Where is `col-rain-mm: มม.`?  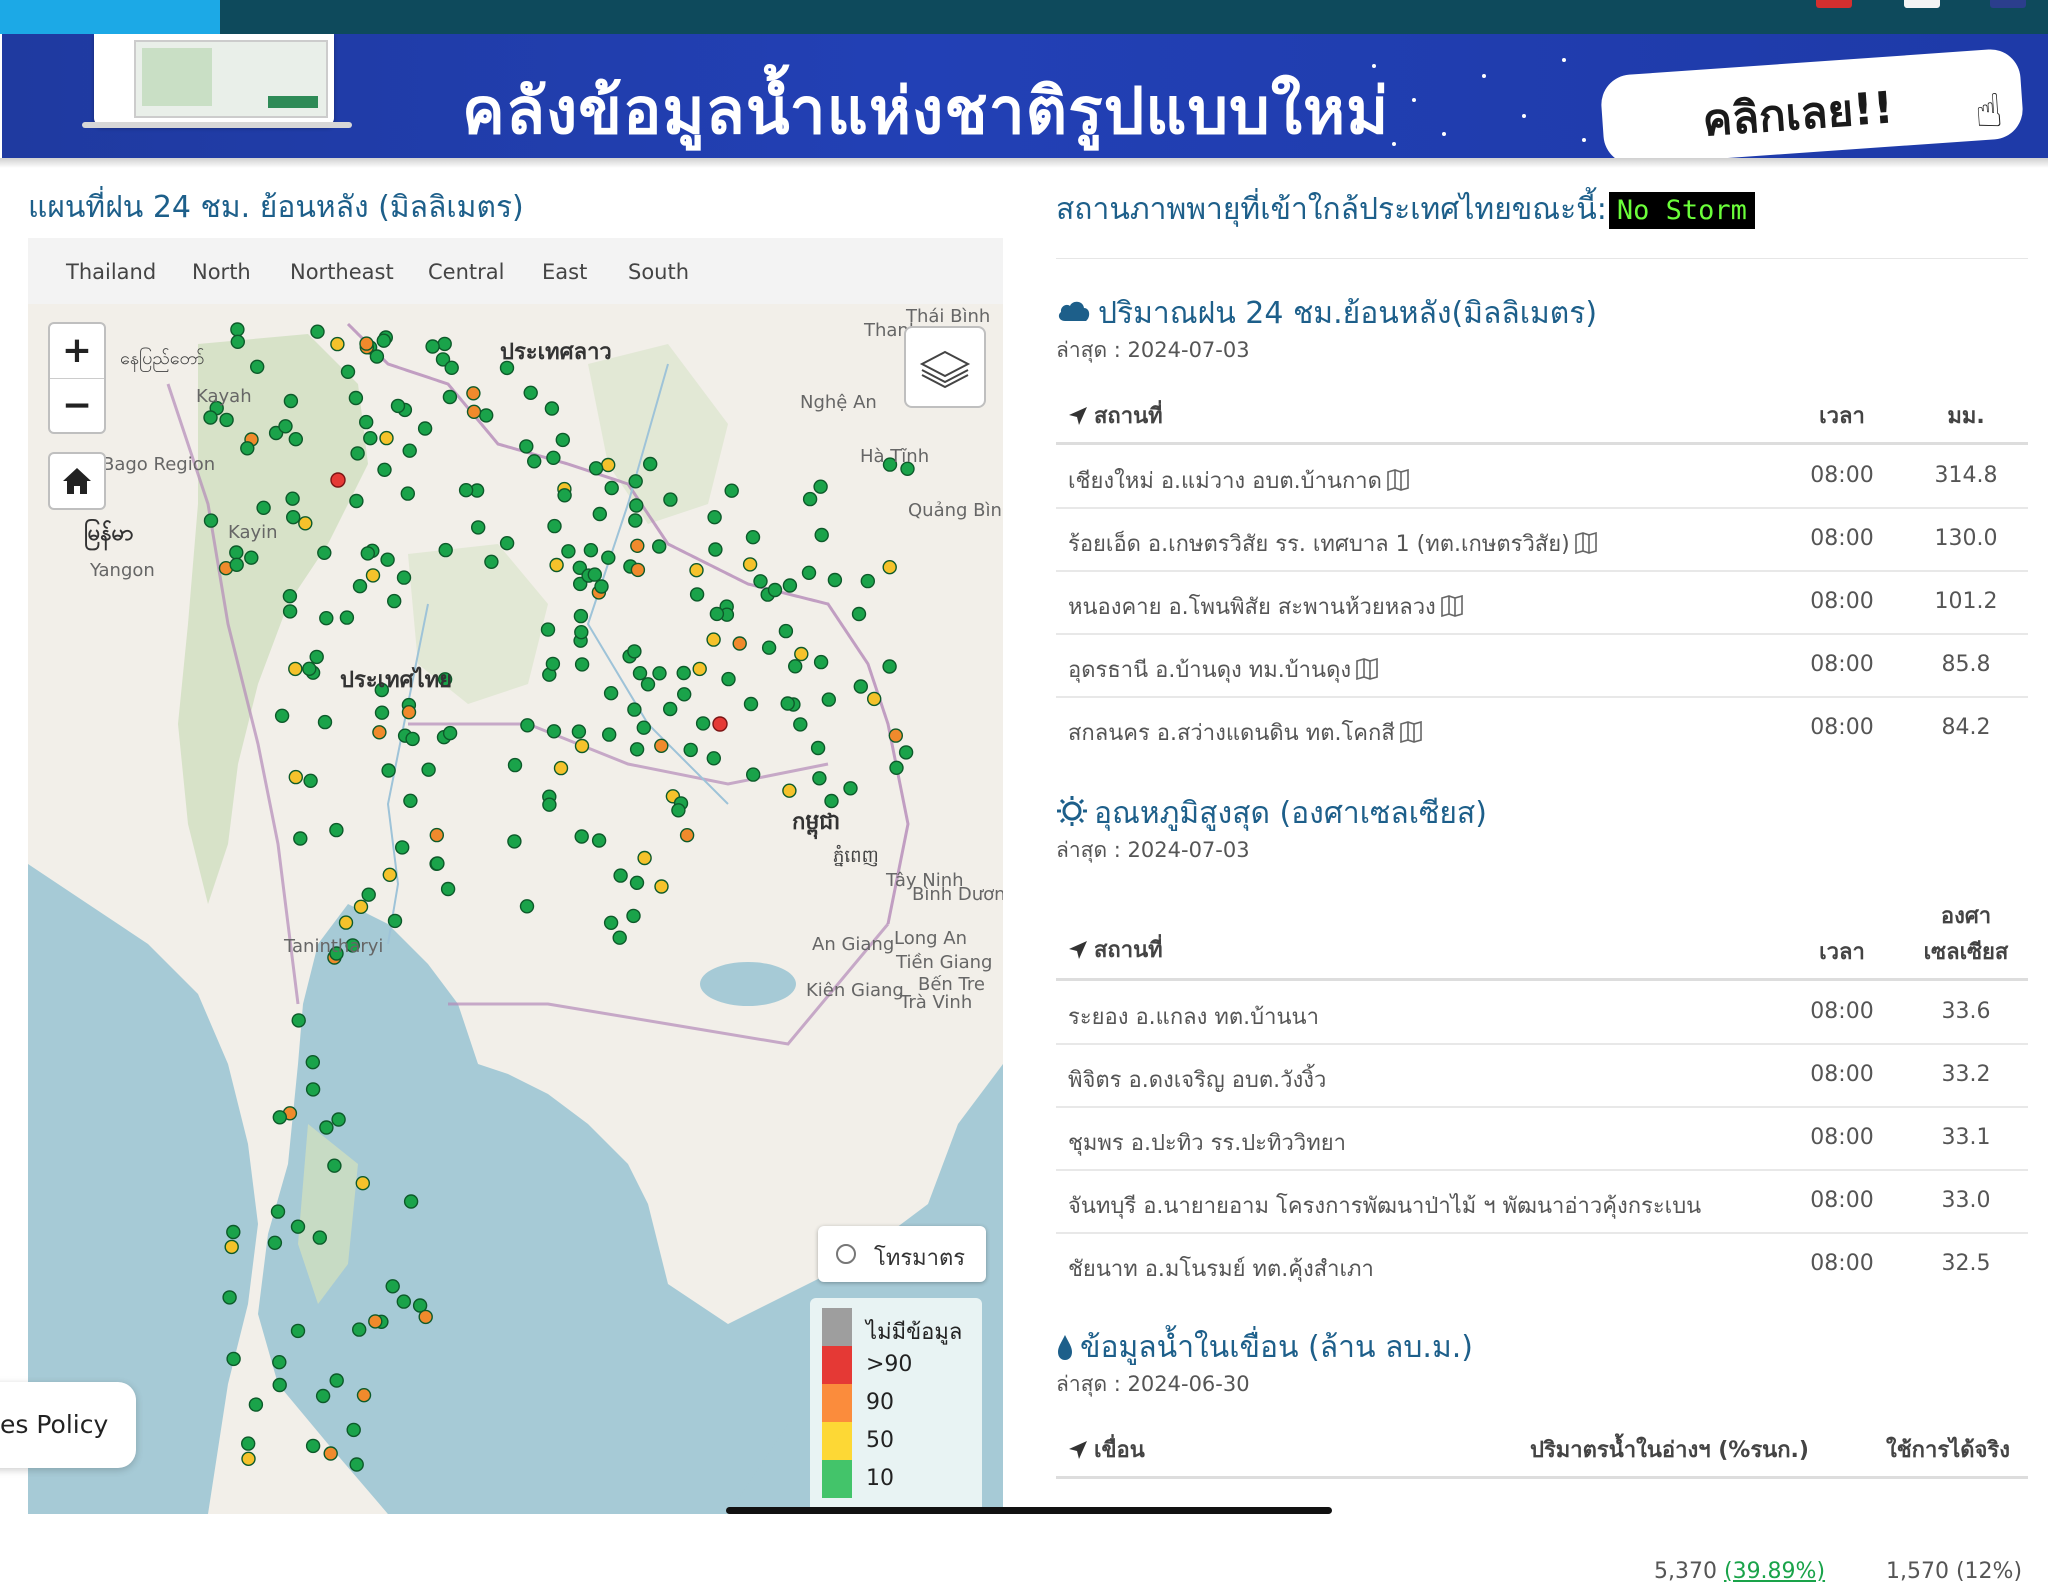
col-rain-mm: มม. is located at coordinates (1966, 415).